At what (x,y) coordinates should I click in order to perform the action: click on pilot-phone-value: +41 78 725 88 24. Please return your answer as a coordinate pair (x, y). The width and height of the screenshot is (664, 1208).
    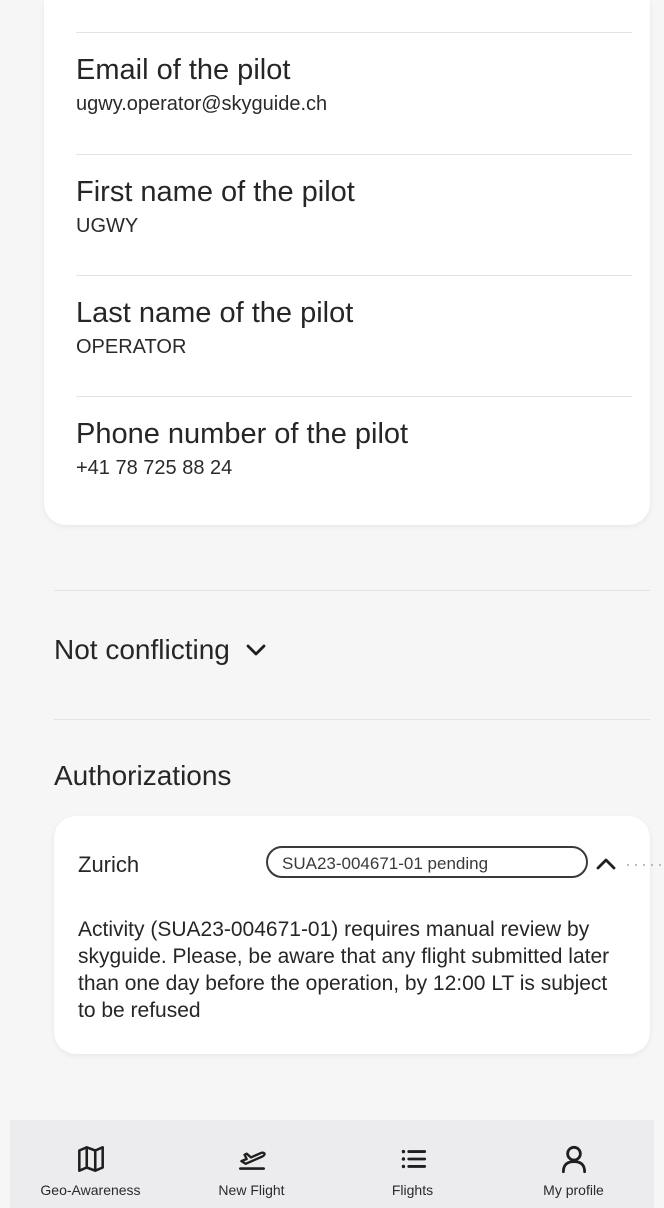
    Looking at the image, I should click on (154, 468).